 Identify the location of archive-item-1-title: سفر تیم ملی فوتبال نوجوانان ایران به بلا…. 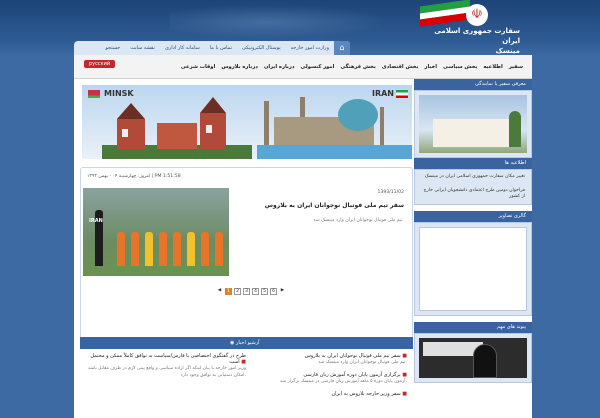
(352, 356).